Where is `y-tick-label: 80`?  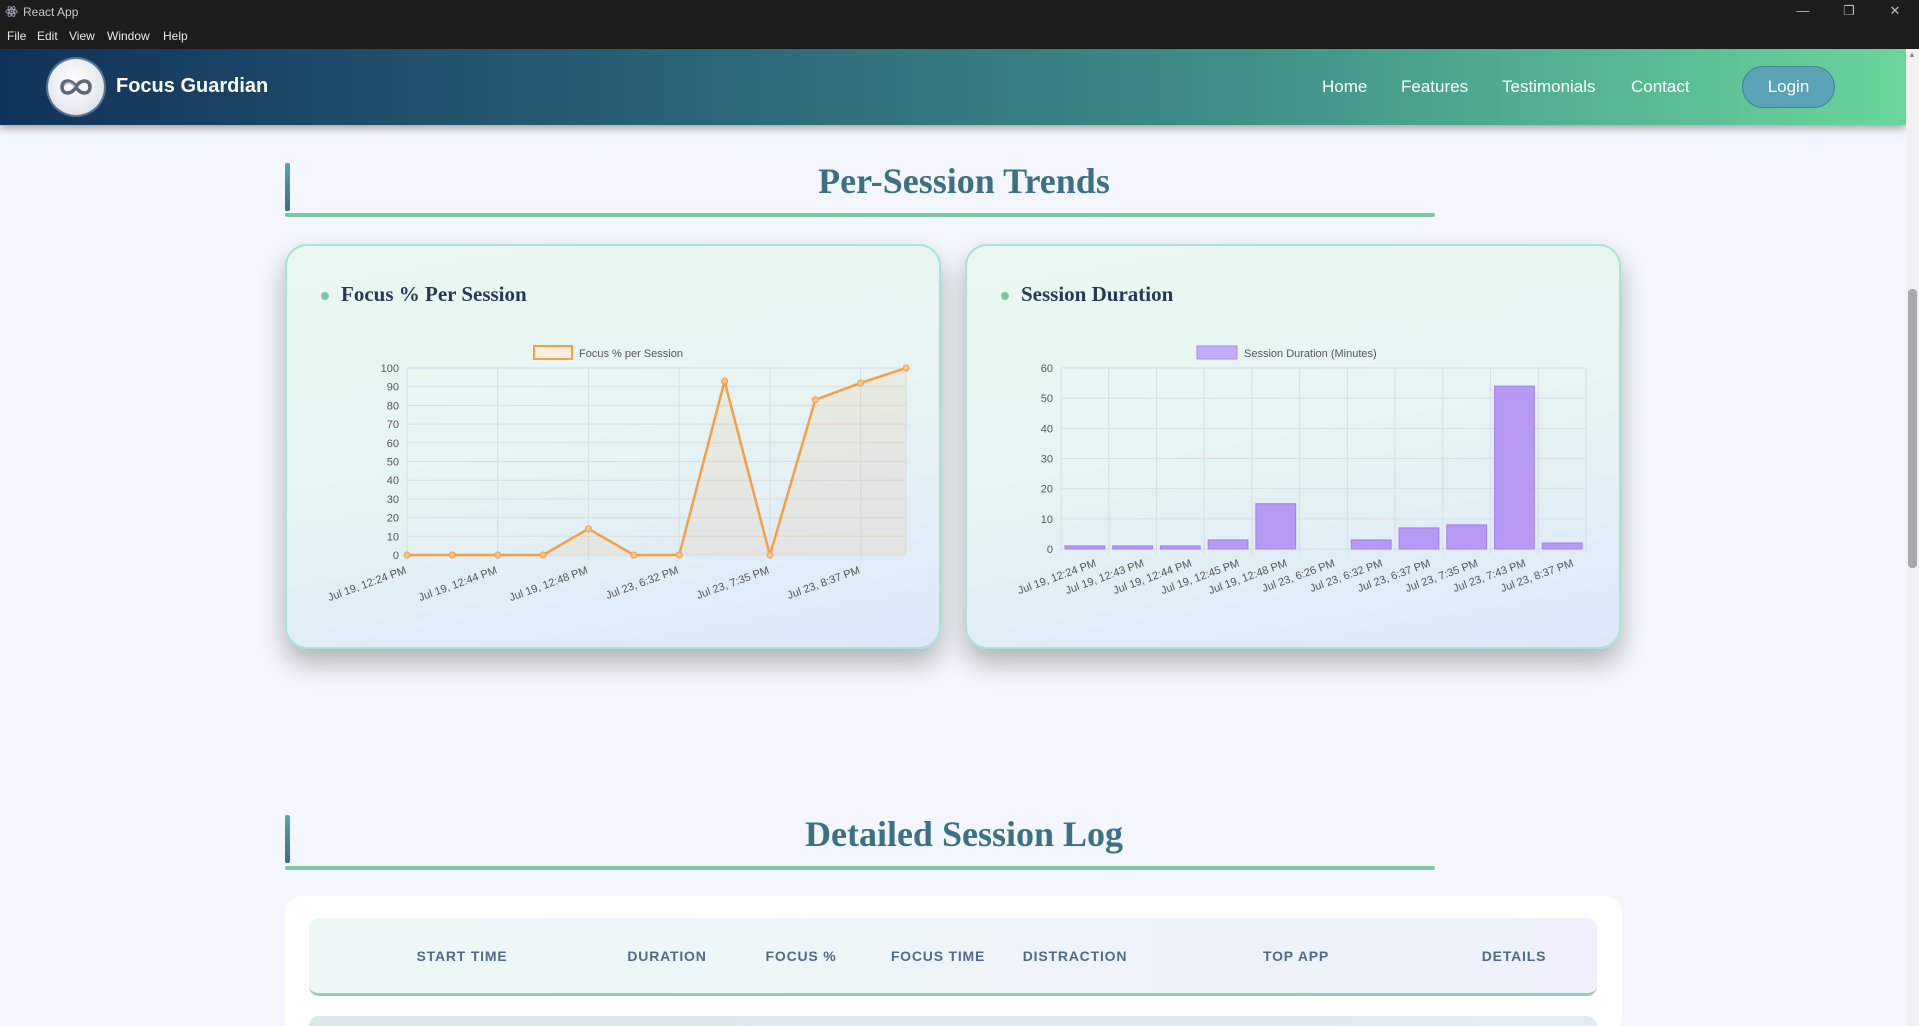
y-tick-label: 80 is located at coordinates (393, 406).